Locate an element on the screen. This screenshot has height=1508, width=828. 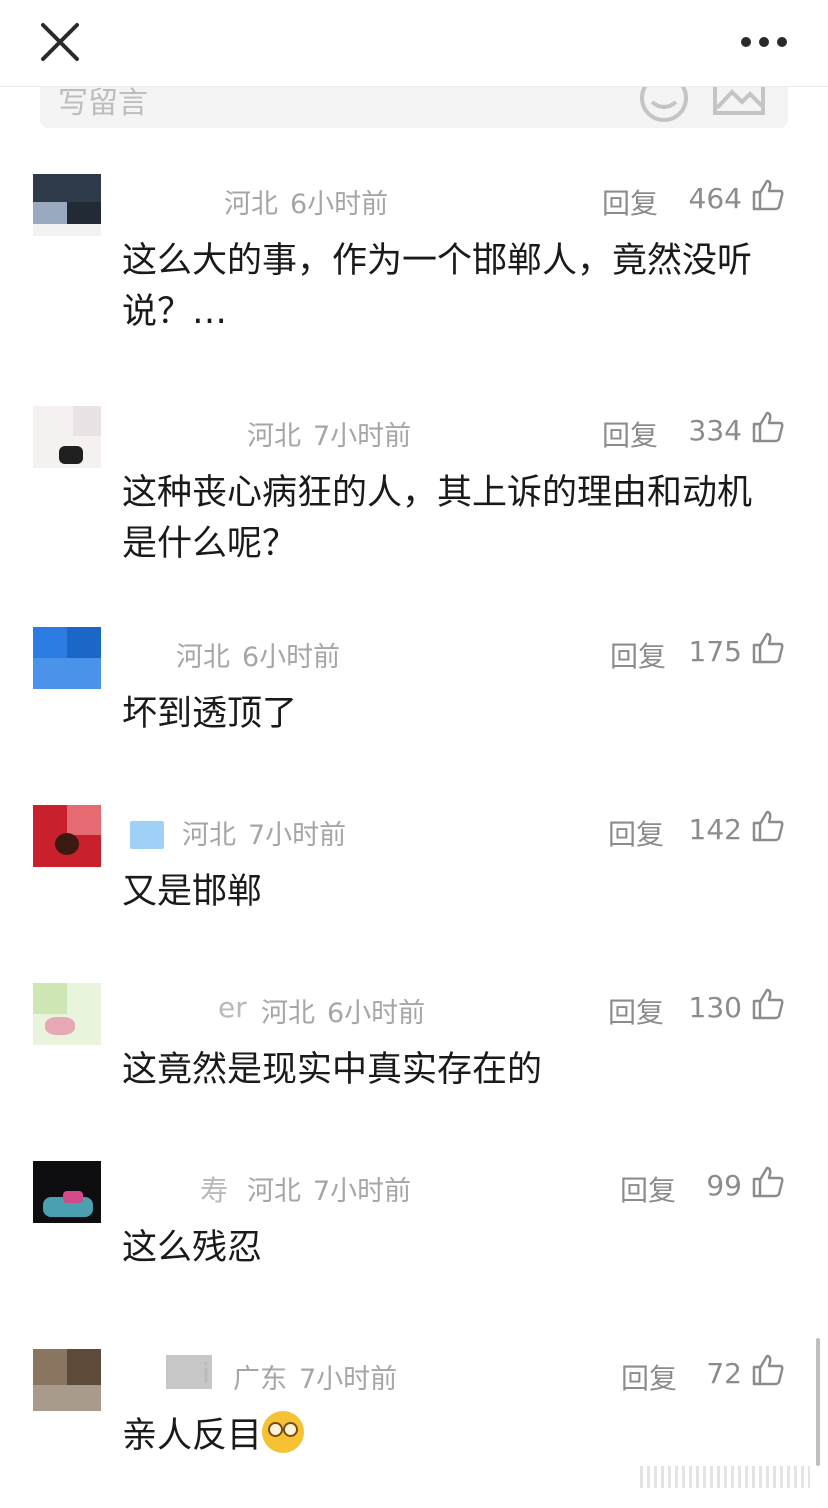
dizzy-face-emoji-icon is located at coordinates (283, 1432).